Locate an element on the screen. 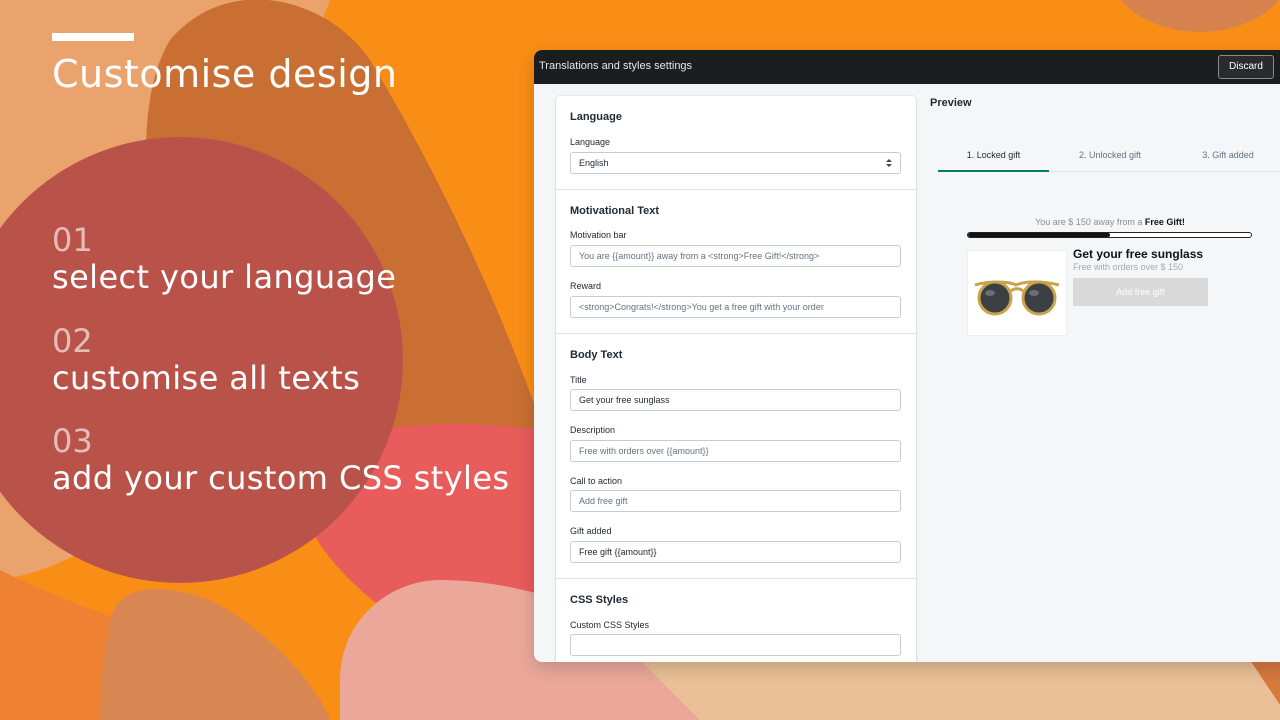  active-tab-indicator is located at coordinates (993, 171).